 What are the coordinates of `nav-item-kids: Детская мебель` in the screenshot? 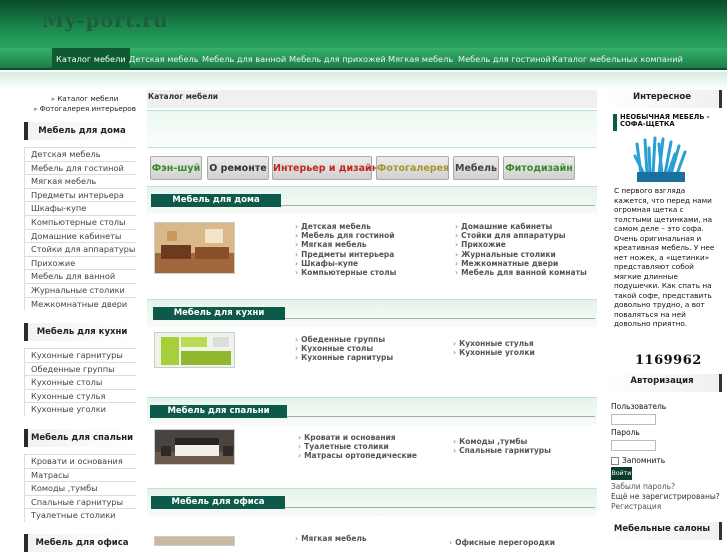 It's located at (164, 59).